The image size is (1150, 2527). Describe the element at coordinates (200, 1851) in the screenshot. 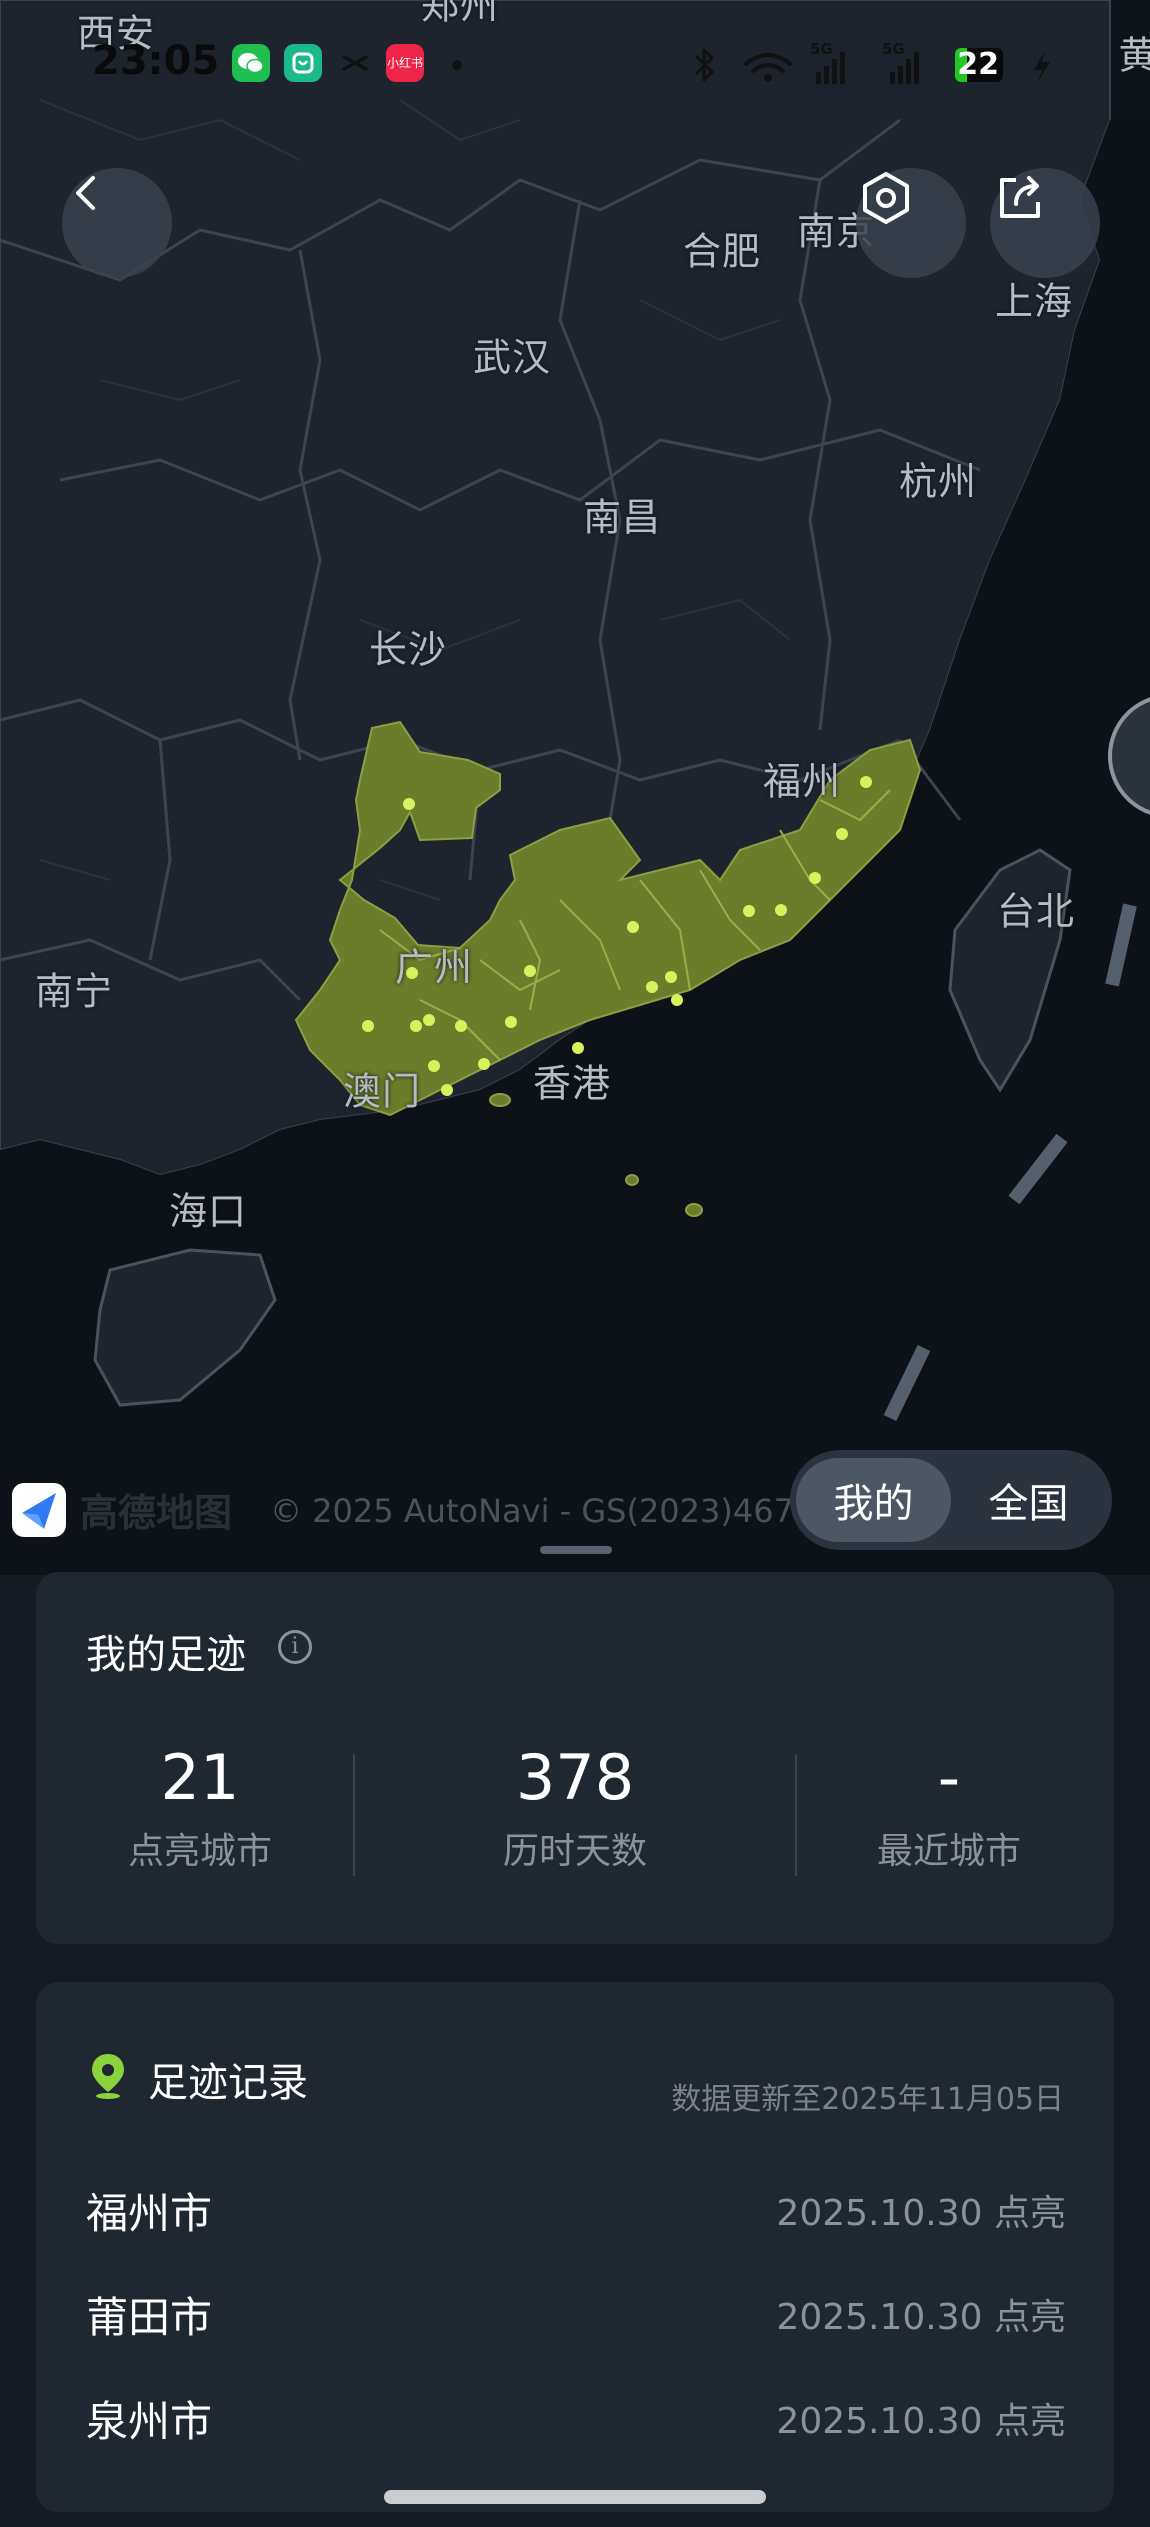

I see `stat-label: 点亮城市` at that location.